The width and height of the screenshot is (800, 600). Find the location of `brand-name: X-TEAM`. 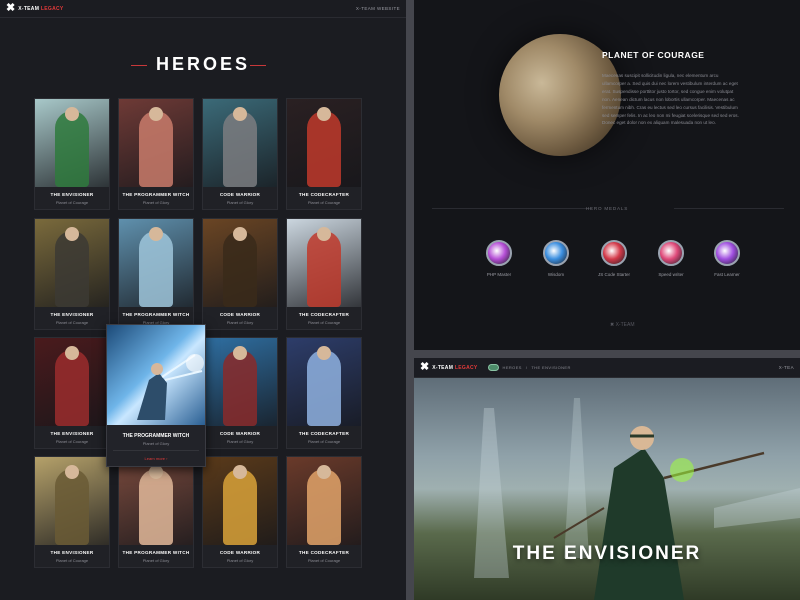

brand-name: X-TEAM is located at coordinates (29, 8).